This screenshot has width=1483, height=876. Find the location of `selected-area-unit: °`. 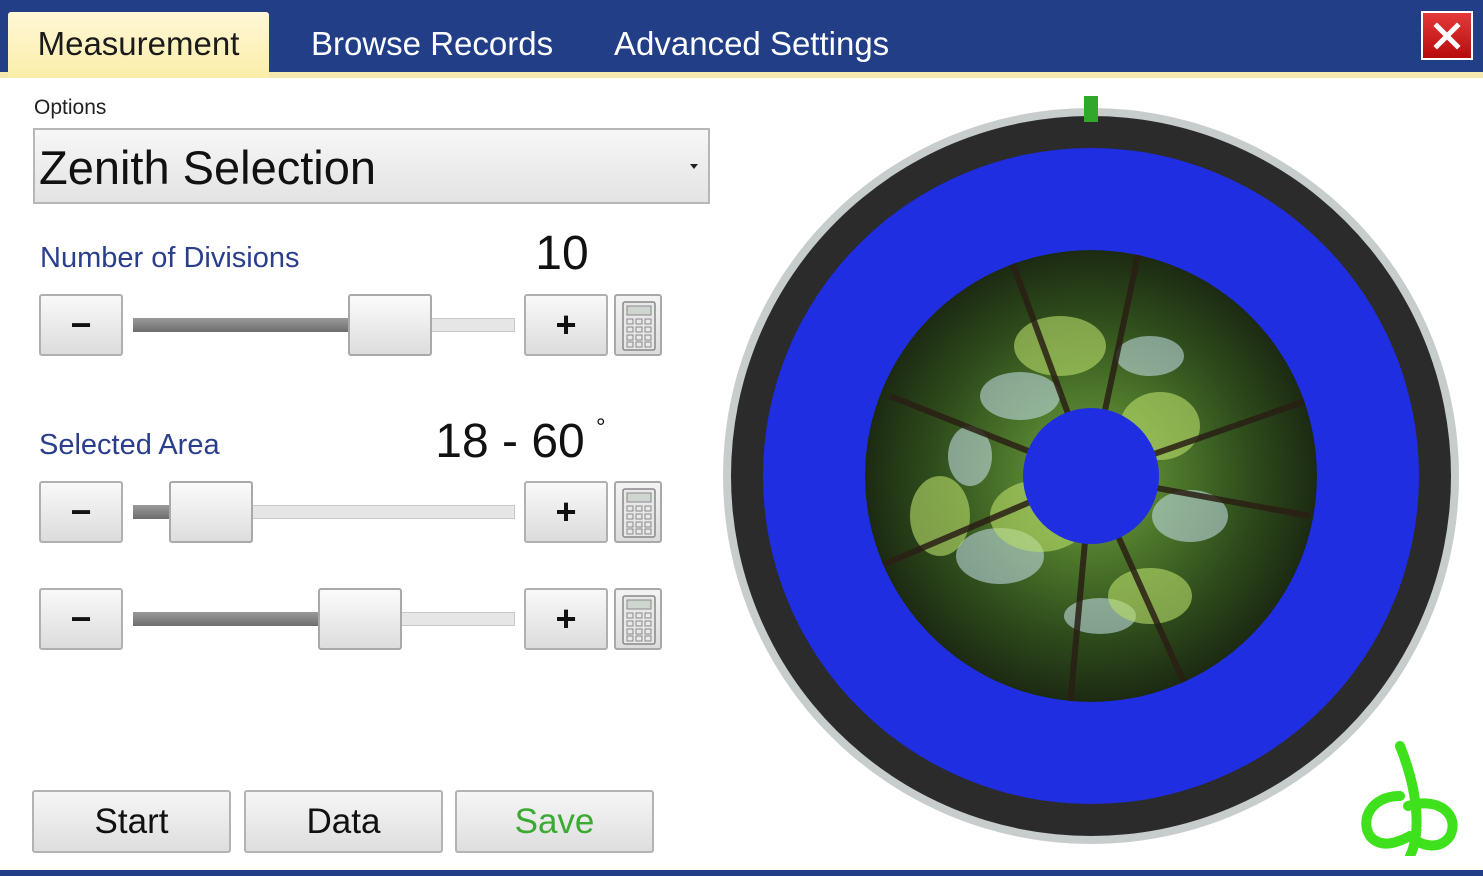

selected-area-unit: ° is located at coordinates (601, 427).